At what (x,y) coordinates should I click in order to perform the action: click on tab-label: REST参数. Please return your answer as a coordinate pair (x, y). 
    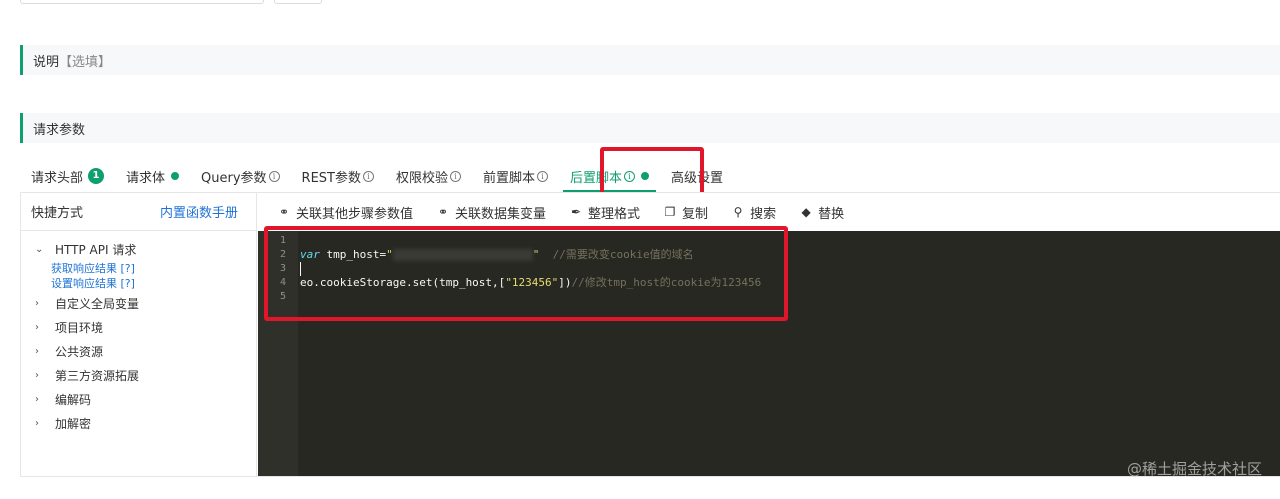
    Looking at the image, I should click on (331, 178).